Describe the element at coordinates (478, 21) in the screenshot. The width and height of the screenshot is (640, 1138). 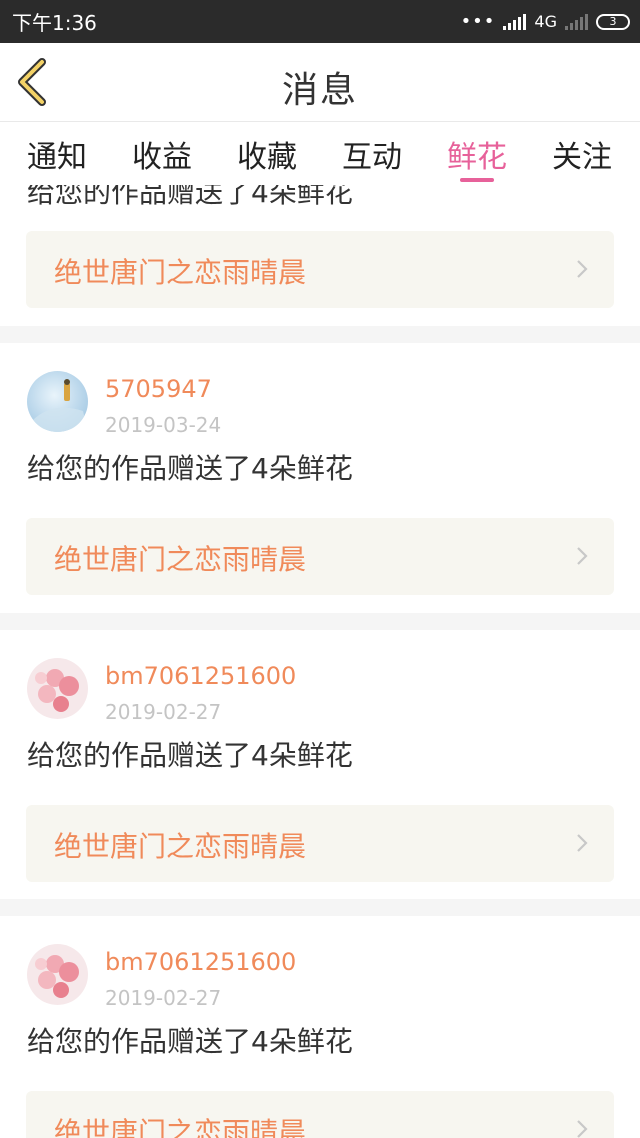
I see `more-dots-icon: •••` at that location.